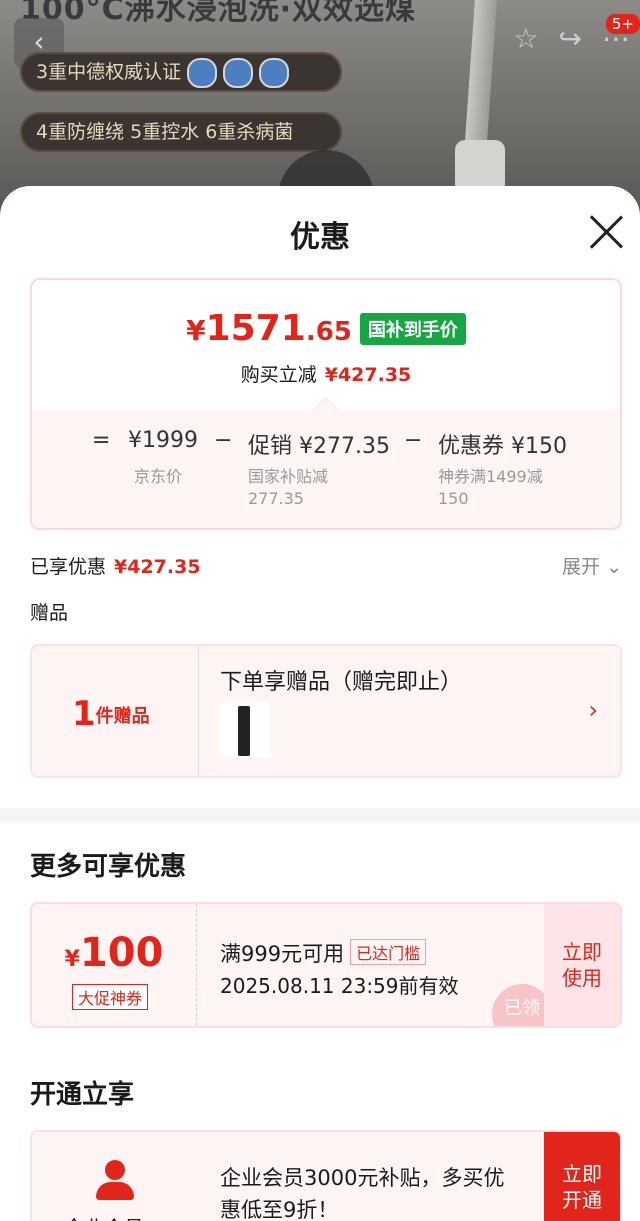  What do you see at coordinates (157, 567) in the screenshot?
I see `enjoyed-amount: ¥427.35` at bounding box center [157, 567].